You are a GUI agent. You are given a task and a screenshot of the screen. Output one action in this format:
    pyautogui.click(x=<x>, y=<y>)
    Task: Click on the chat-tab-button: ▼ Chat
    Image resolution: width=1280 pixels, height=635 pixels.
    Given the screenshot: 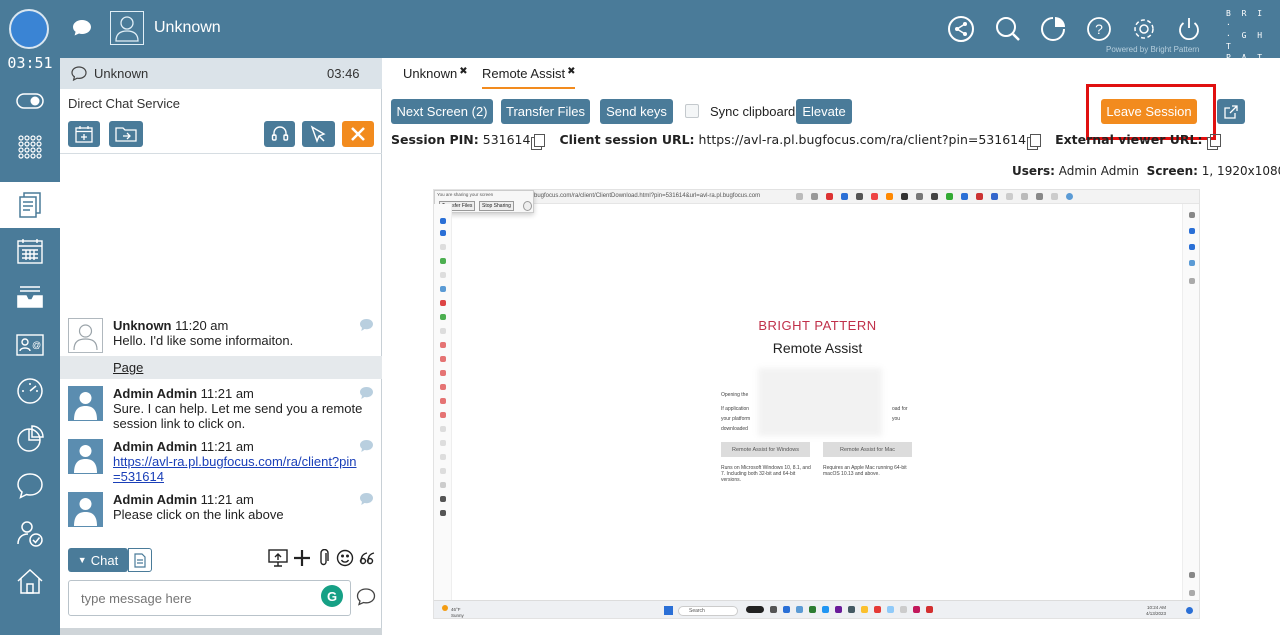 What is the action you would take?
    pyautogui.click(x=98, y=560)
    